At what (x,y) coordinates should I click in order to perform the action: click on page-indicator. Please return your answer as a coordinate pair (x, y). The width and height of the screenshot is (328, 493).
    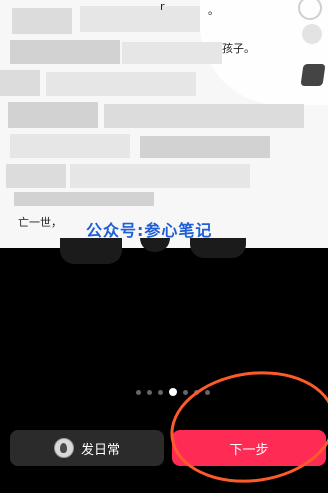
    Looking at the image, I should click on (173, 392).